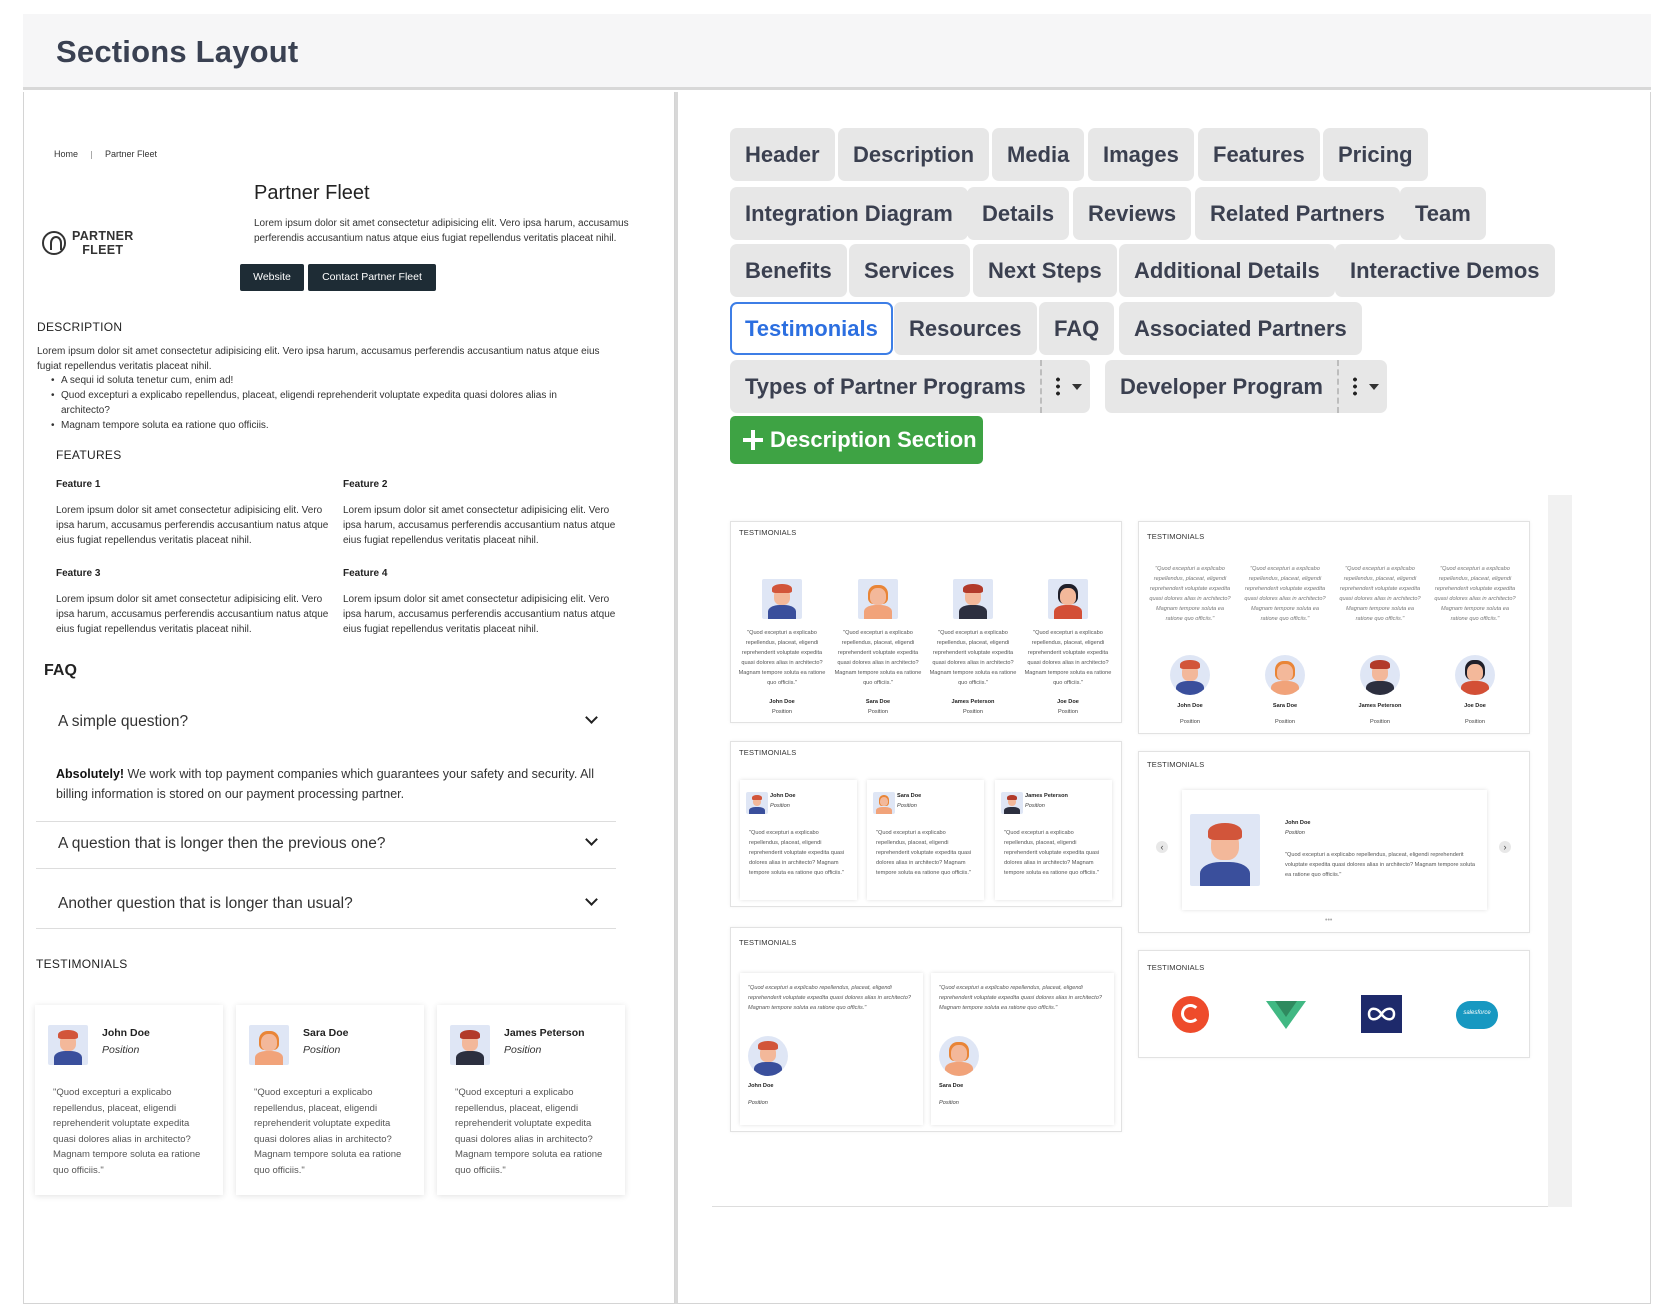 The width and height of the screenshot is (1656, 1316). I want to click on vuejs-logo-icon, so click(1286, 1015).